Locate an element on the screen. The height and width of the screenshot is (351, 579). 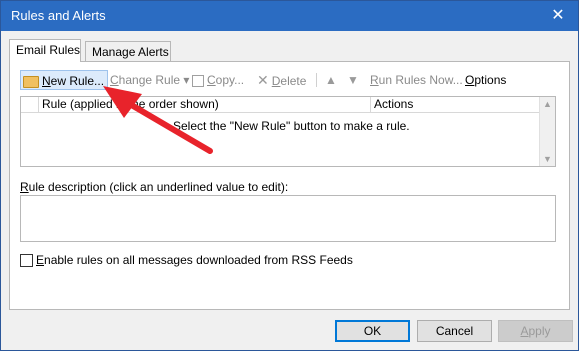
column-header-rule: Rule (applied in the order shown) is located at coordinates (205, 105).